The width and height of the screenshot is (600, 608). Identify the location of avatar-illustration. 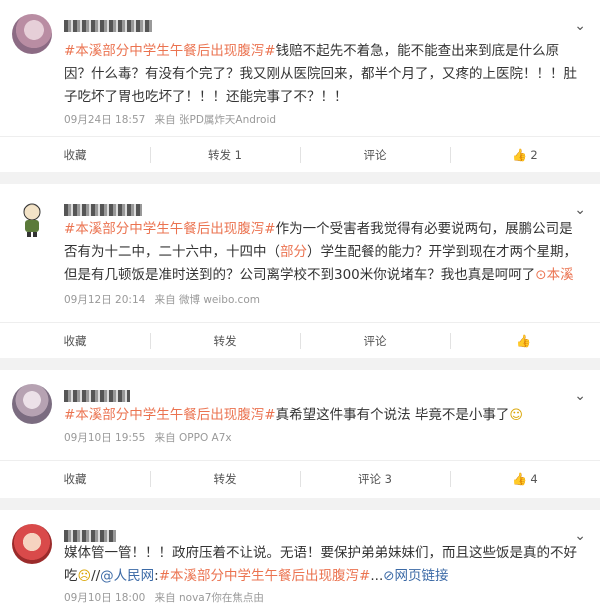
(32, 220).